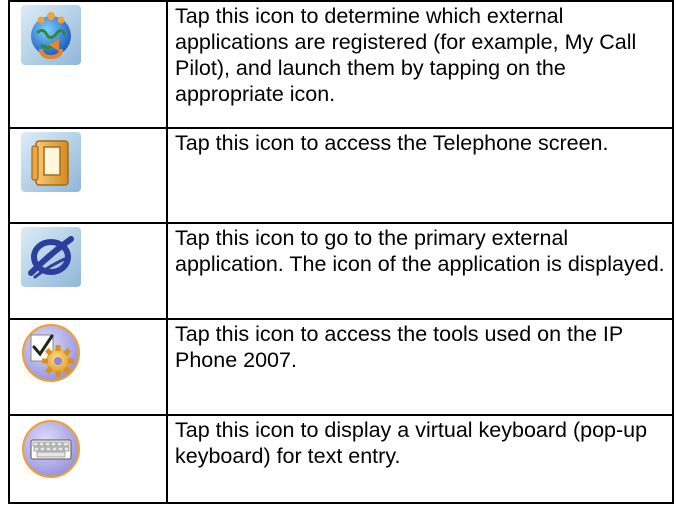 Image resolution: width=676 pixels, height=510 pixels. What do you see at coordinates (51, 449) in the screenshot?
I see `keyboard-icon` at bounding box center [51, 449].